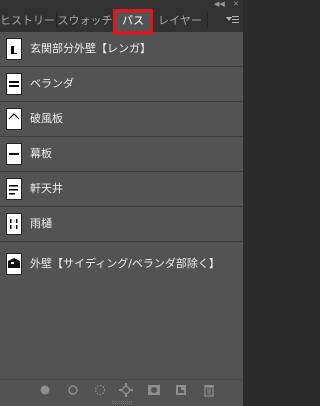 This screenshot has width=320, height=406. I want to click on path-row: 外壁【サイディング/ベランダ部除く】, so click(121, 264).